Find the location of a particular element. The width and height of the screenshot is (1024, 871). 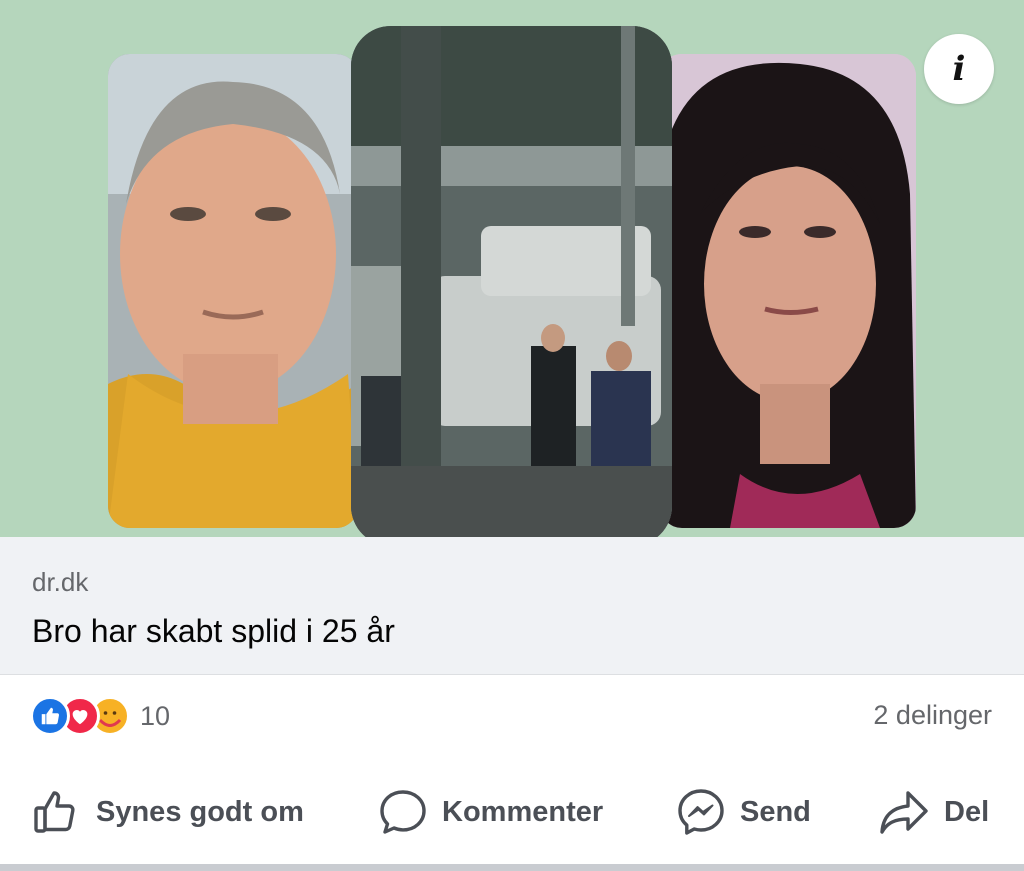

send-button: Send is located at coordinates (743, 812).